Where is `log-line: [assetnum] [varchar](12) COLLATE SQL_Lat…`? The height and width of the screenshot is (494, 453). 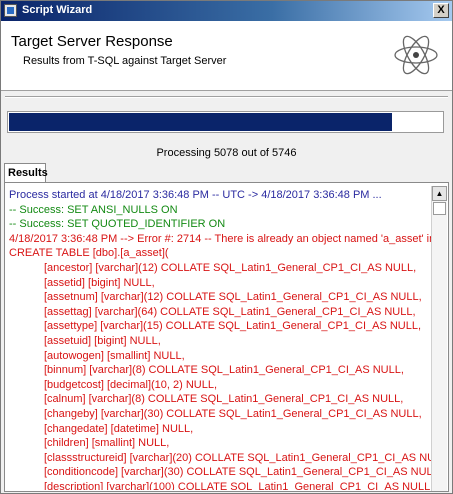
log-line: [assetnum] [varchar](12) COLLATE SQL_Lat… is located at coordinates (233, 297).